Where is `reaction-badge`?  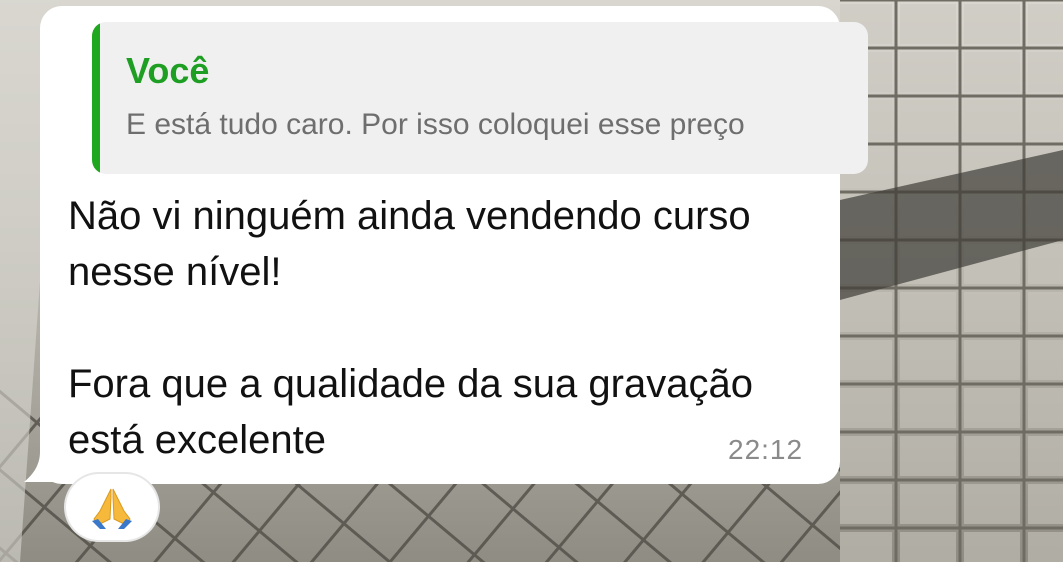 reaction-badge is located at coordinates (112, 507).